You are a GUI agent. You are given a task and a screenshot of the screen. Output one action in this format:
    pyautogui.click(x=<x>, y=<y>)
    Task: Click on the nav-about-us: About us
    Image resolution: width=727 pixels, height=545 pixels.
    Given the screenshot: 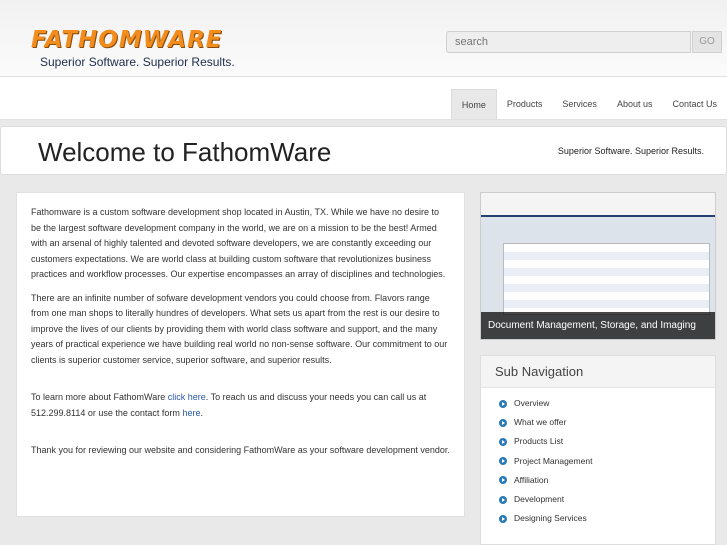 What is the action you would take?
    pyautogui.click(x=635, y=104)
    